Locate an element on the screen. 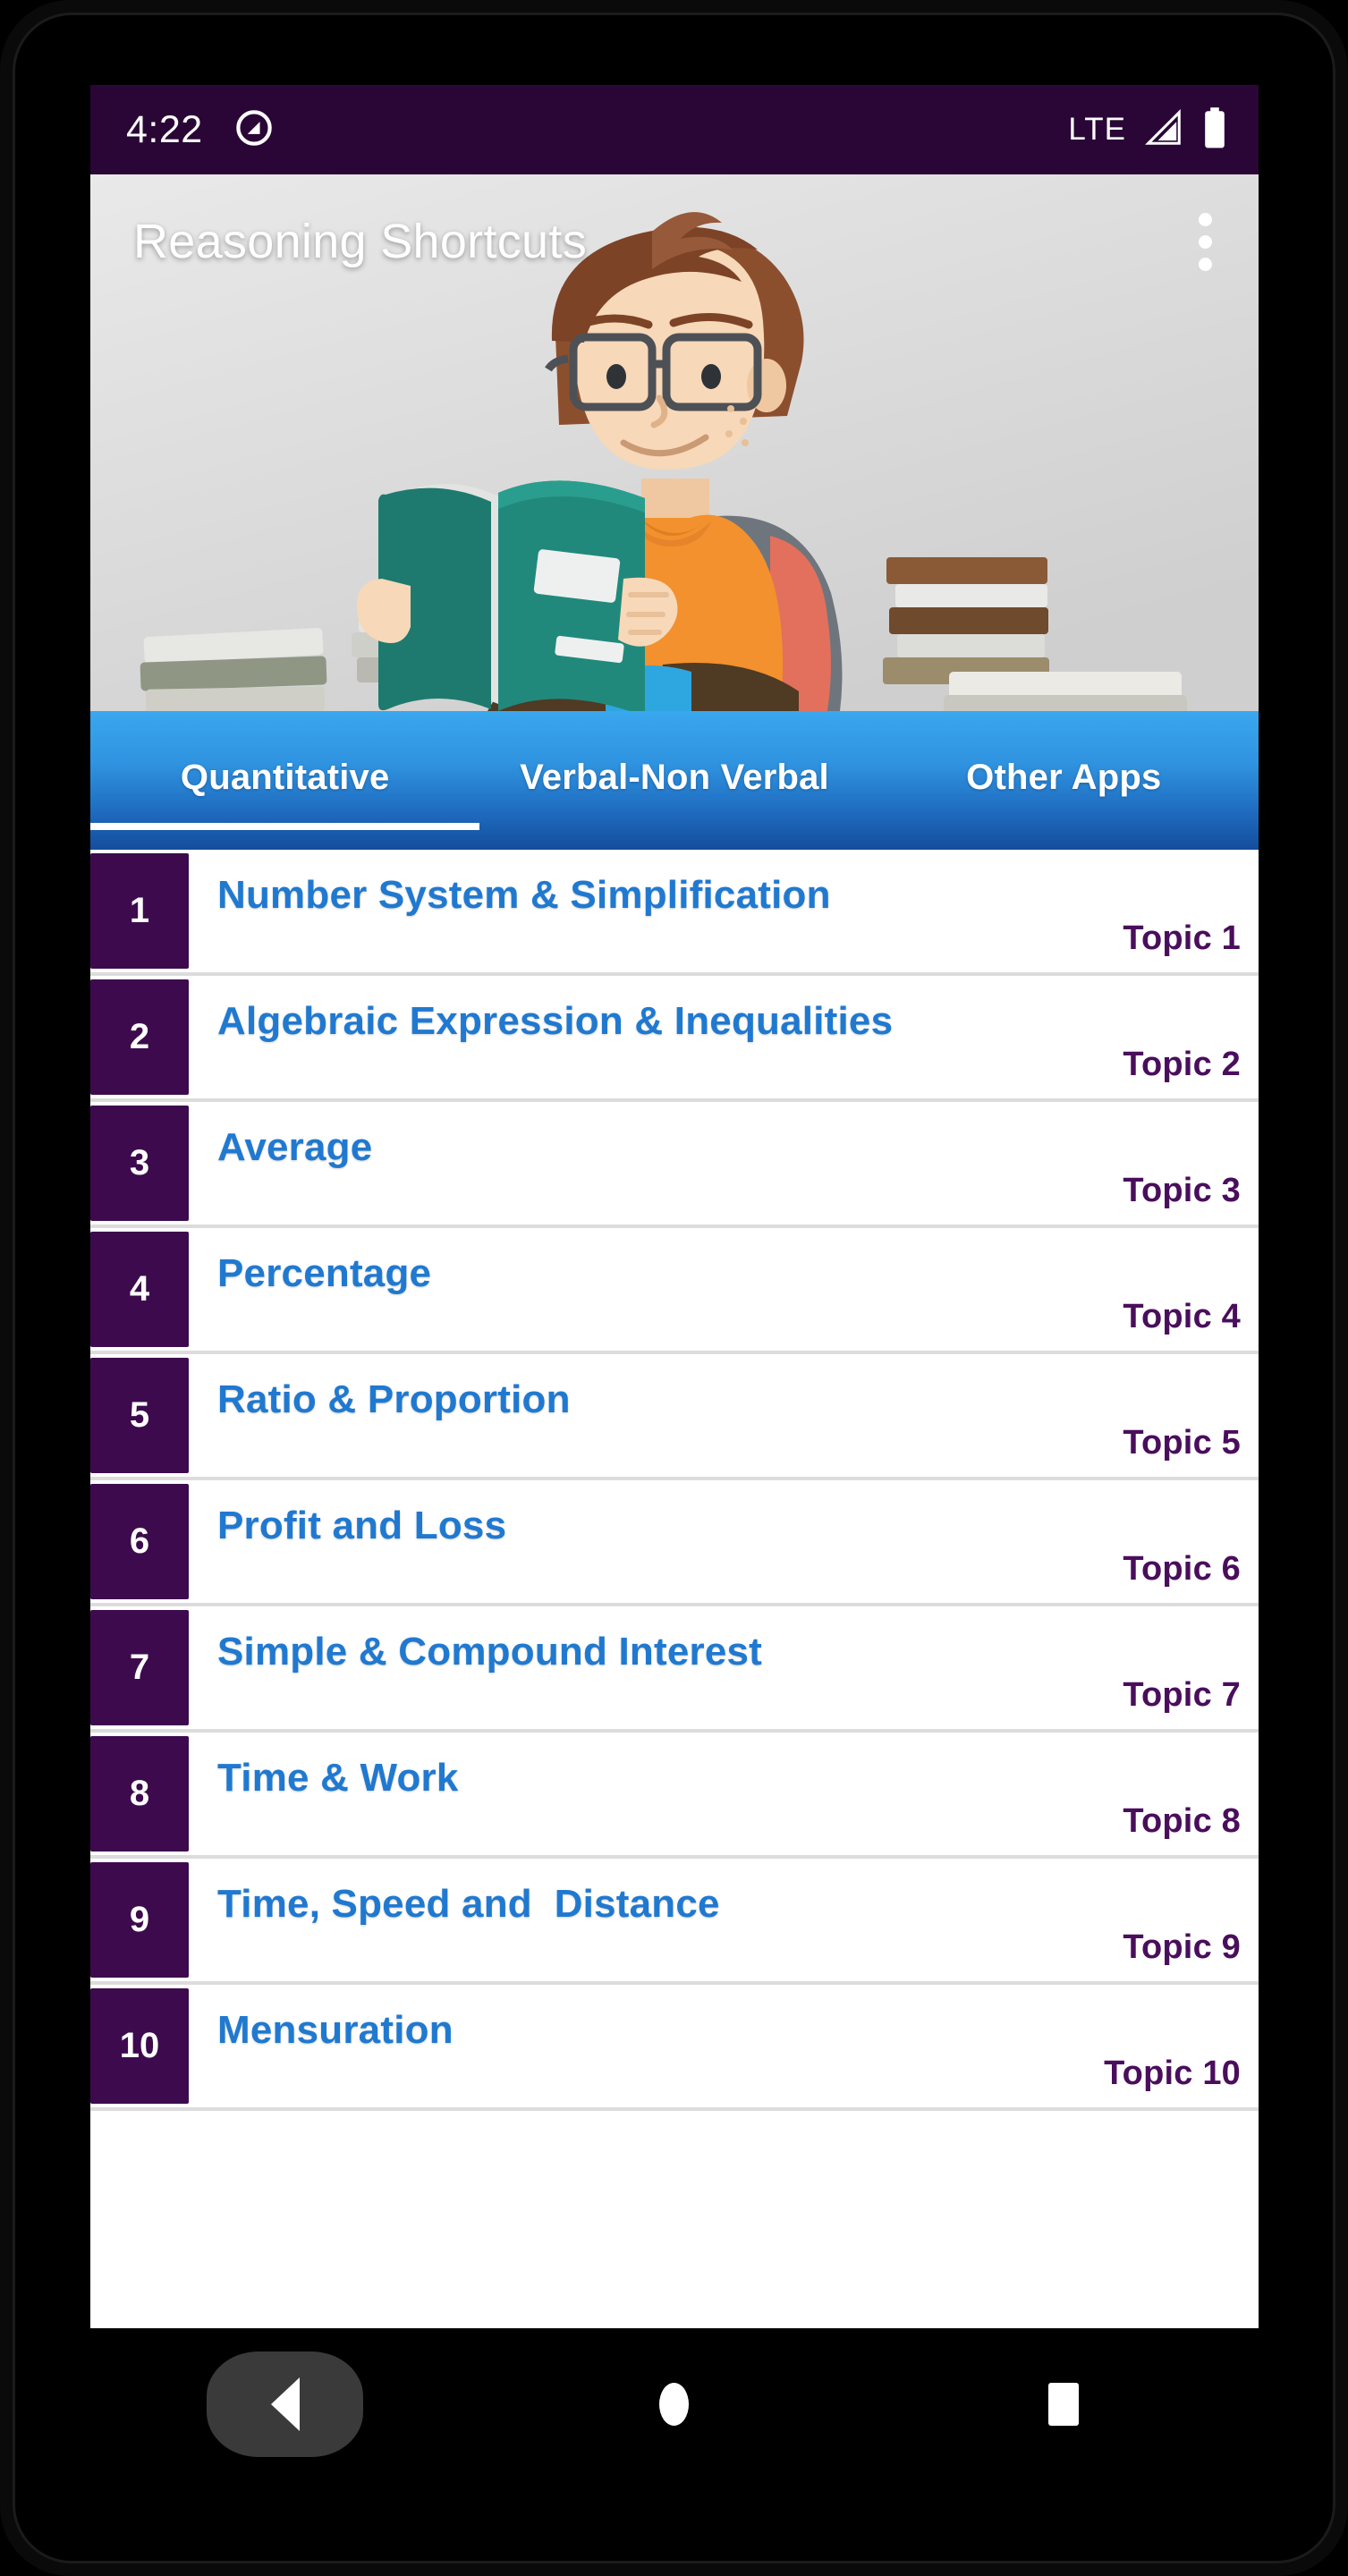 The width and height of the screenshot is (1348, 2576). row-title: Time, Speed and Distance is located at coordinates (468, 1904).